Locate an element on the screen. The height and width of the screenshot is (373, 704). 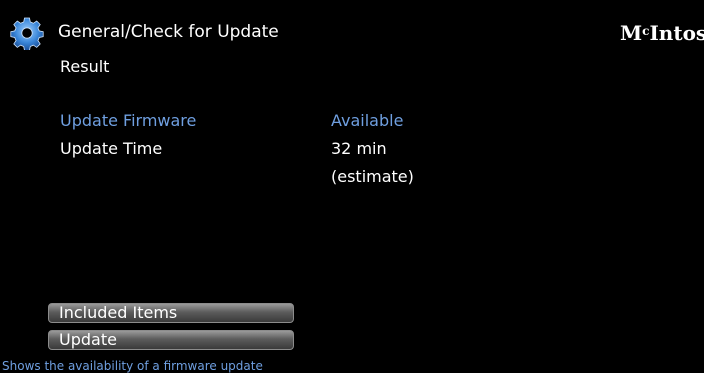
update-time-note: (estimate) is located at coordinates (372, 176).